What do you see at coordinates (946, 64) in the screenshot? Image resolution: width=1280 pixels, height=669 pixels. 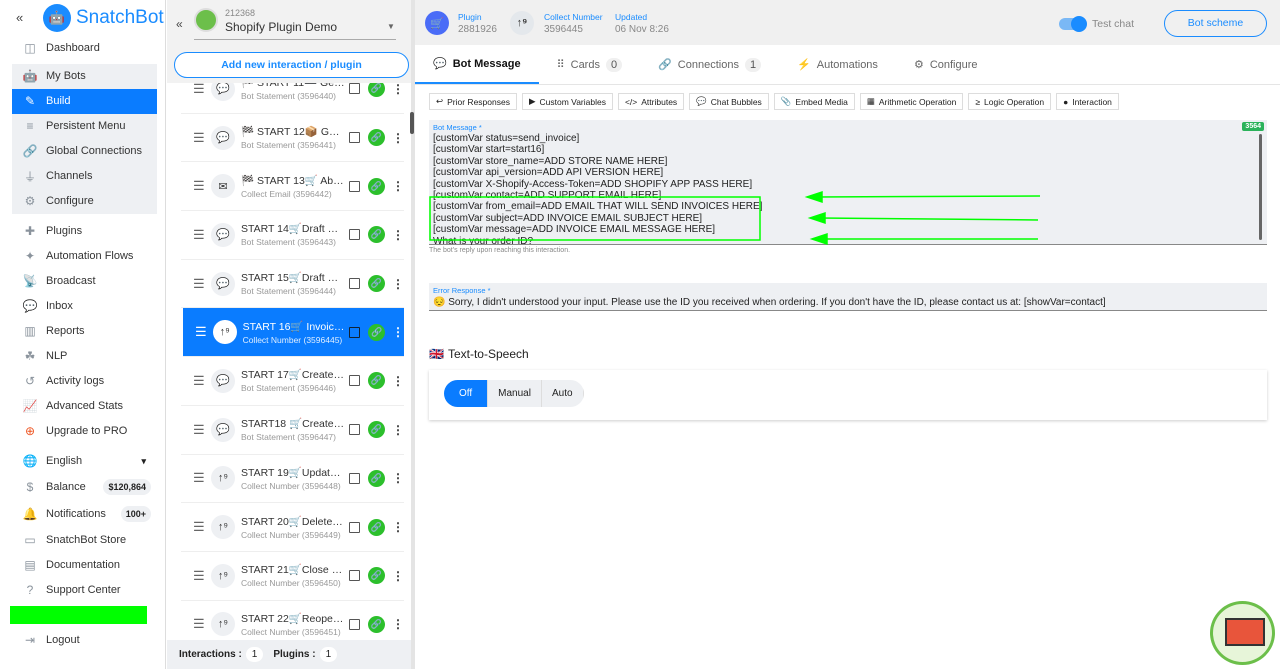 I see `tab-configure: ⚙ Configure` at bounding box center [946, 64].